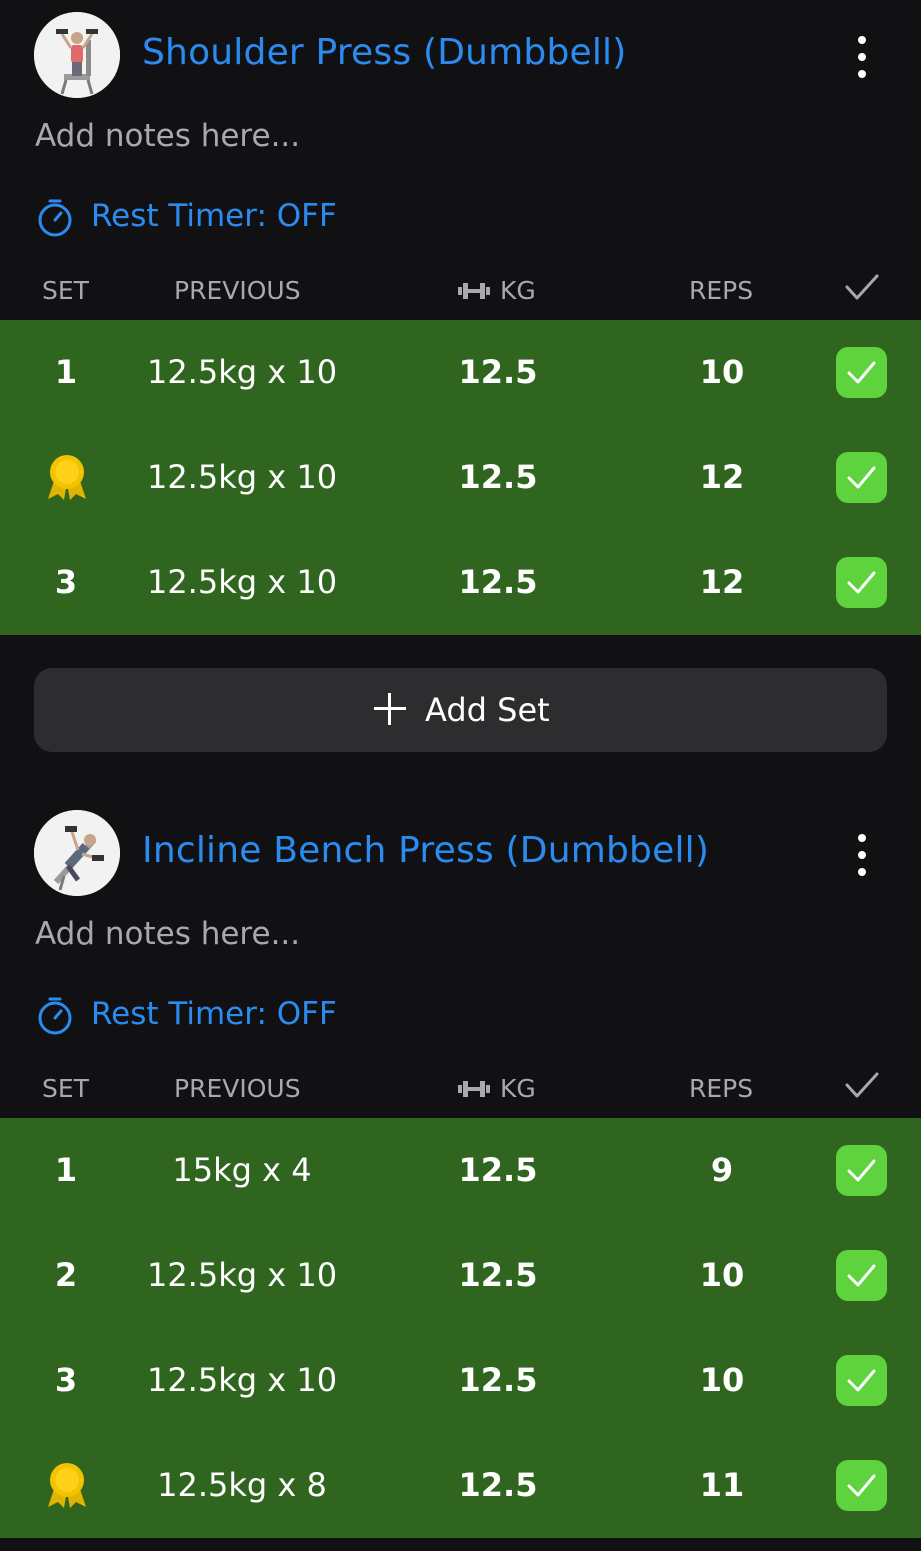 The width and height of the screenshot is (921, 1551). What do you see at coordinates (242, 1170) in the screenshot?
I see `previous-value: 15kg x 4` at bounding box center [242, 1170].